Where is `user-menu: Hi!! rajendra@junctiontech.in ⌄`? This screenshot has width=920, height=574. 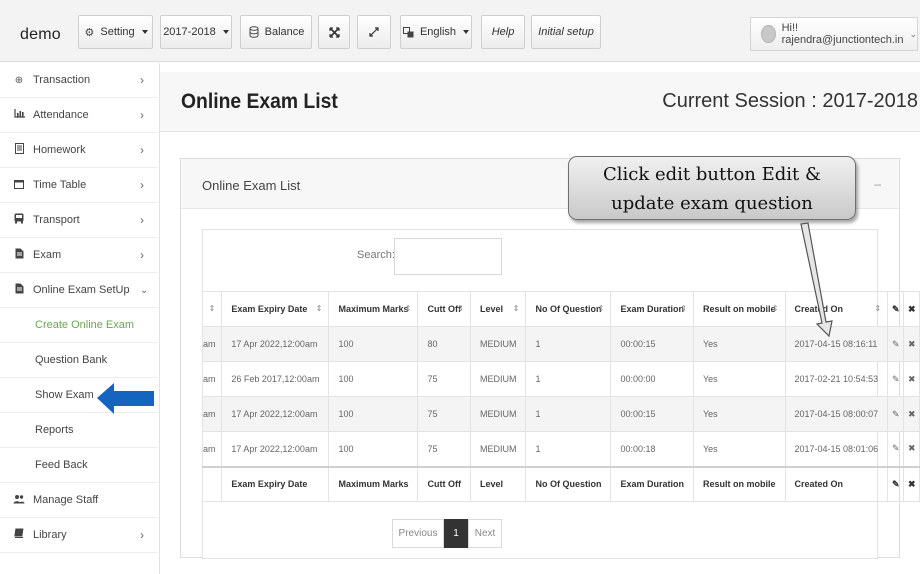
user-menu: Hi!! rajendra@junctiontech.in ⌄ is located at coordinates (834, 34).